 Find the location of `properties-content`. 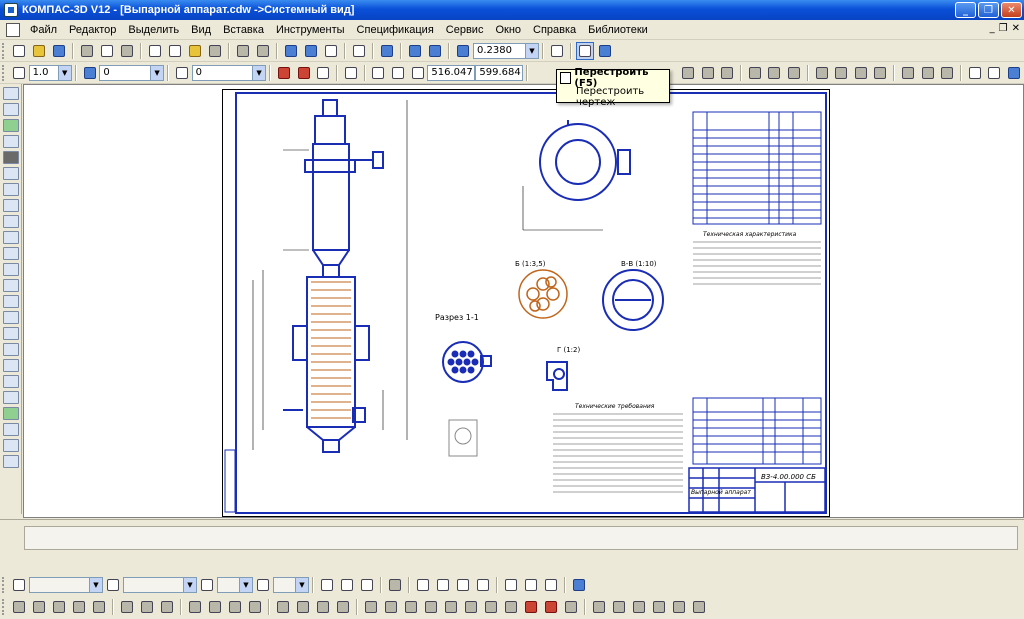

properties-content is located at coordinates (521, 538).